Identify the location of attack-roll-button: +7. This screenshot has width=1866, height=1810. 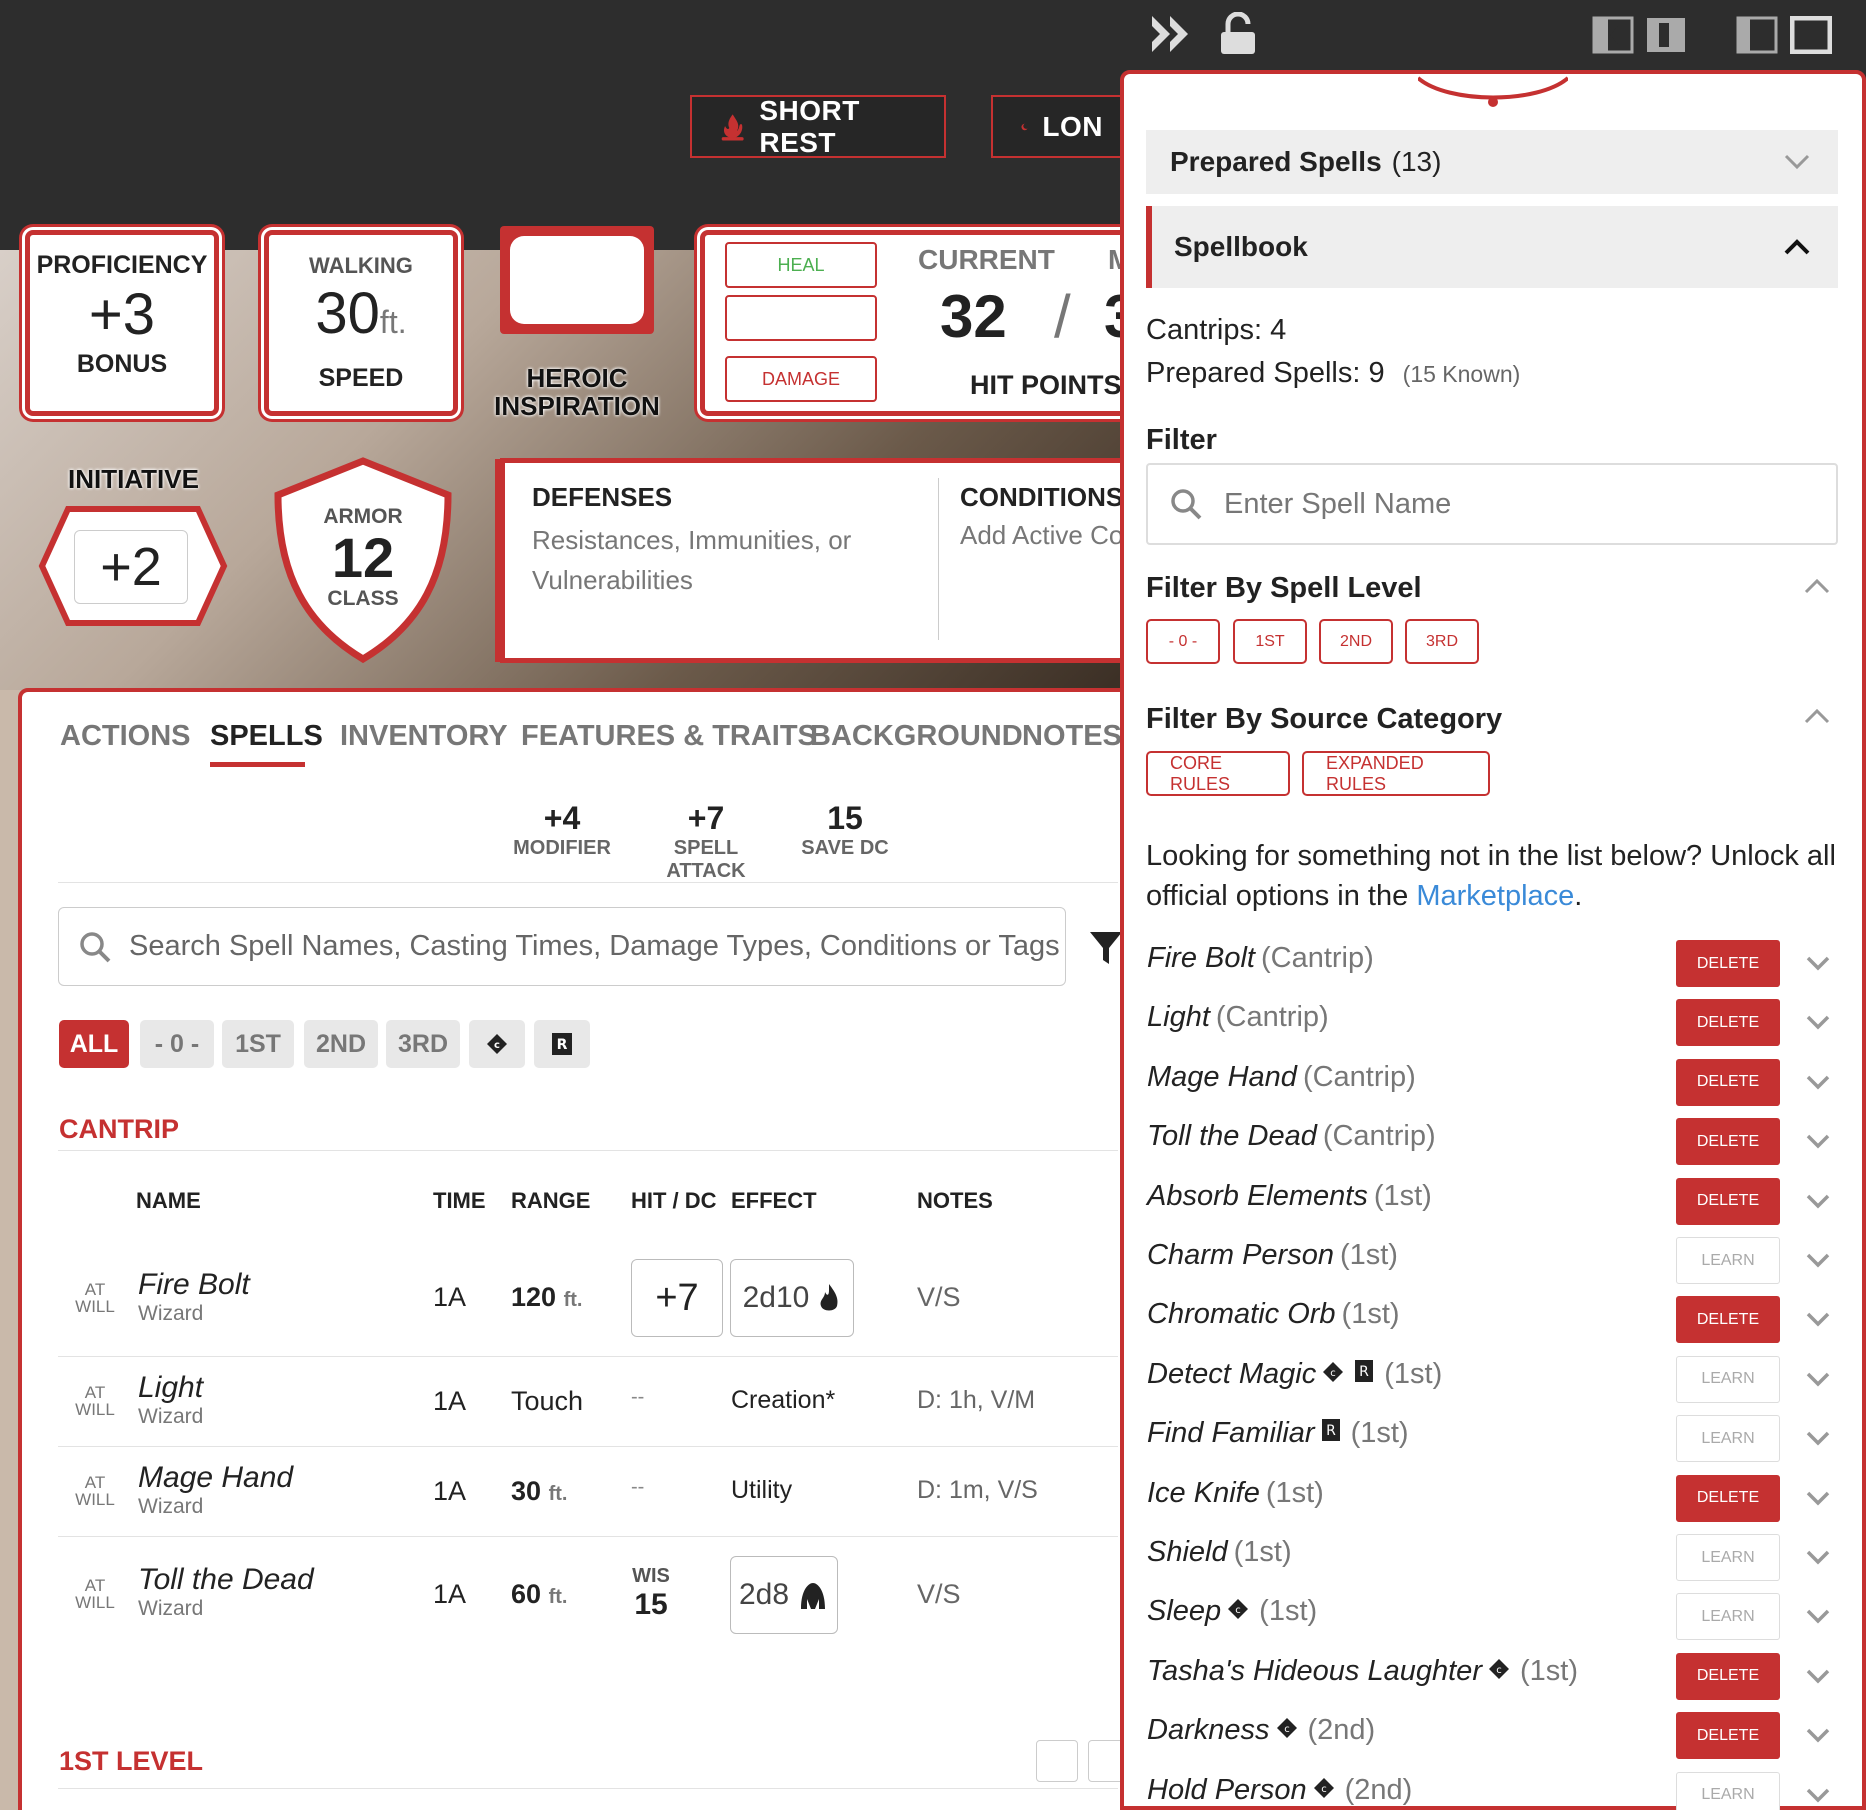
(677, 1298).